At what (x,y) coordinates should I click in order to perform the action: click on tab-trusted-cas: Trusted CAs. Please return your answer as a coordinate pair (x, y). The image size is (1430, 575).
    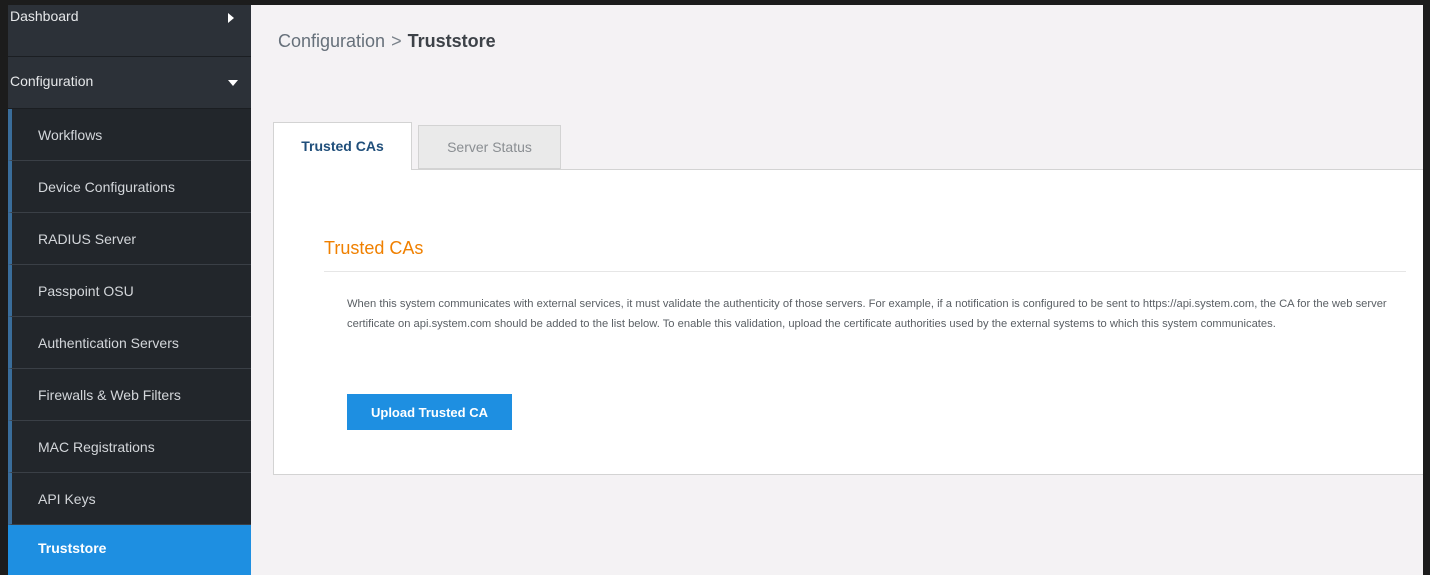
    Looking at the image, I should click on (342, 146).